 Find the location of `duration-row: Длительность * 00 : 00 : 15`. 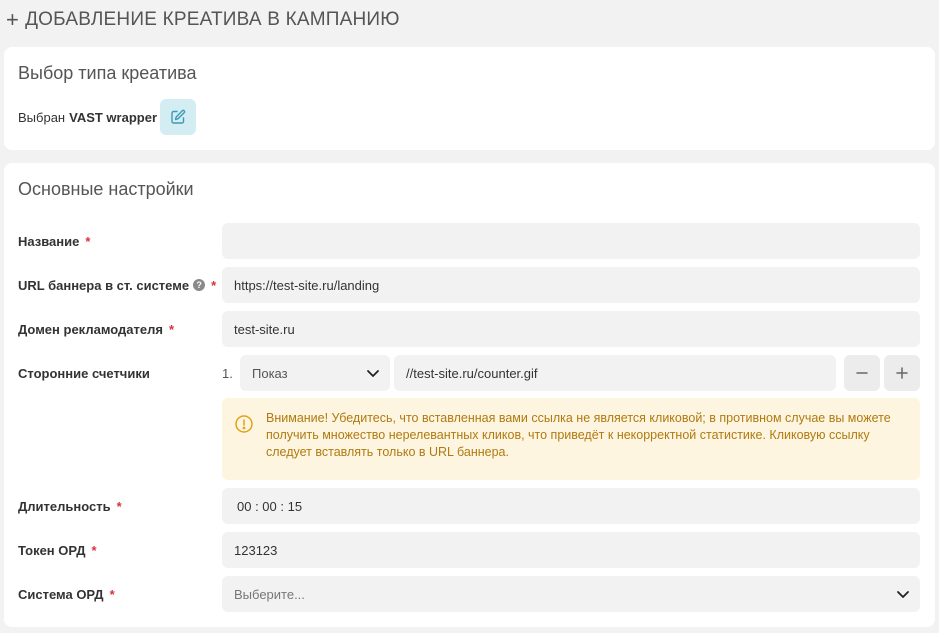

duration-row: Длительность * 00 : 00 : 15 is located at coordinates (469, 506).